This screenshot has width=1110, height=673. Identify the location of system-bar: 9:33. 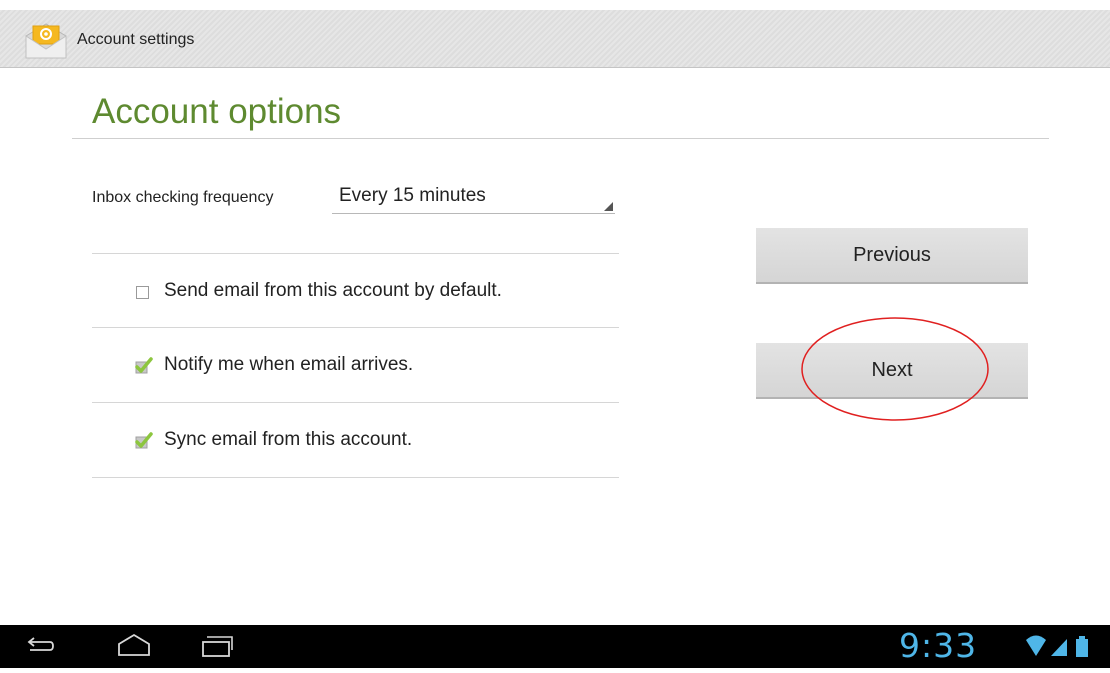
(555, 646).